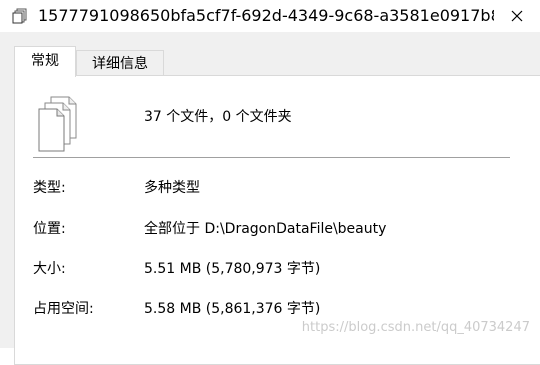  What do you see at coordinates (49, 269) in the screenshot?
I see `size-label: 大小:` at bounding box center [49, 269].